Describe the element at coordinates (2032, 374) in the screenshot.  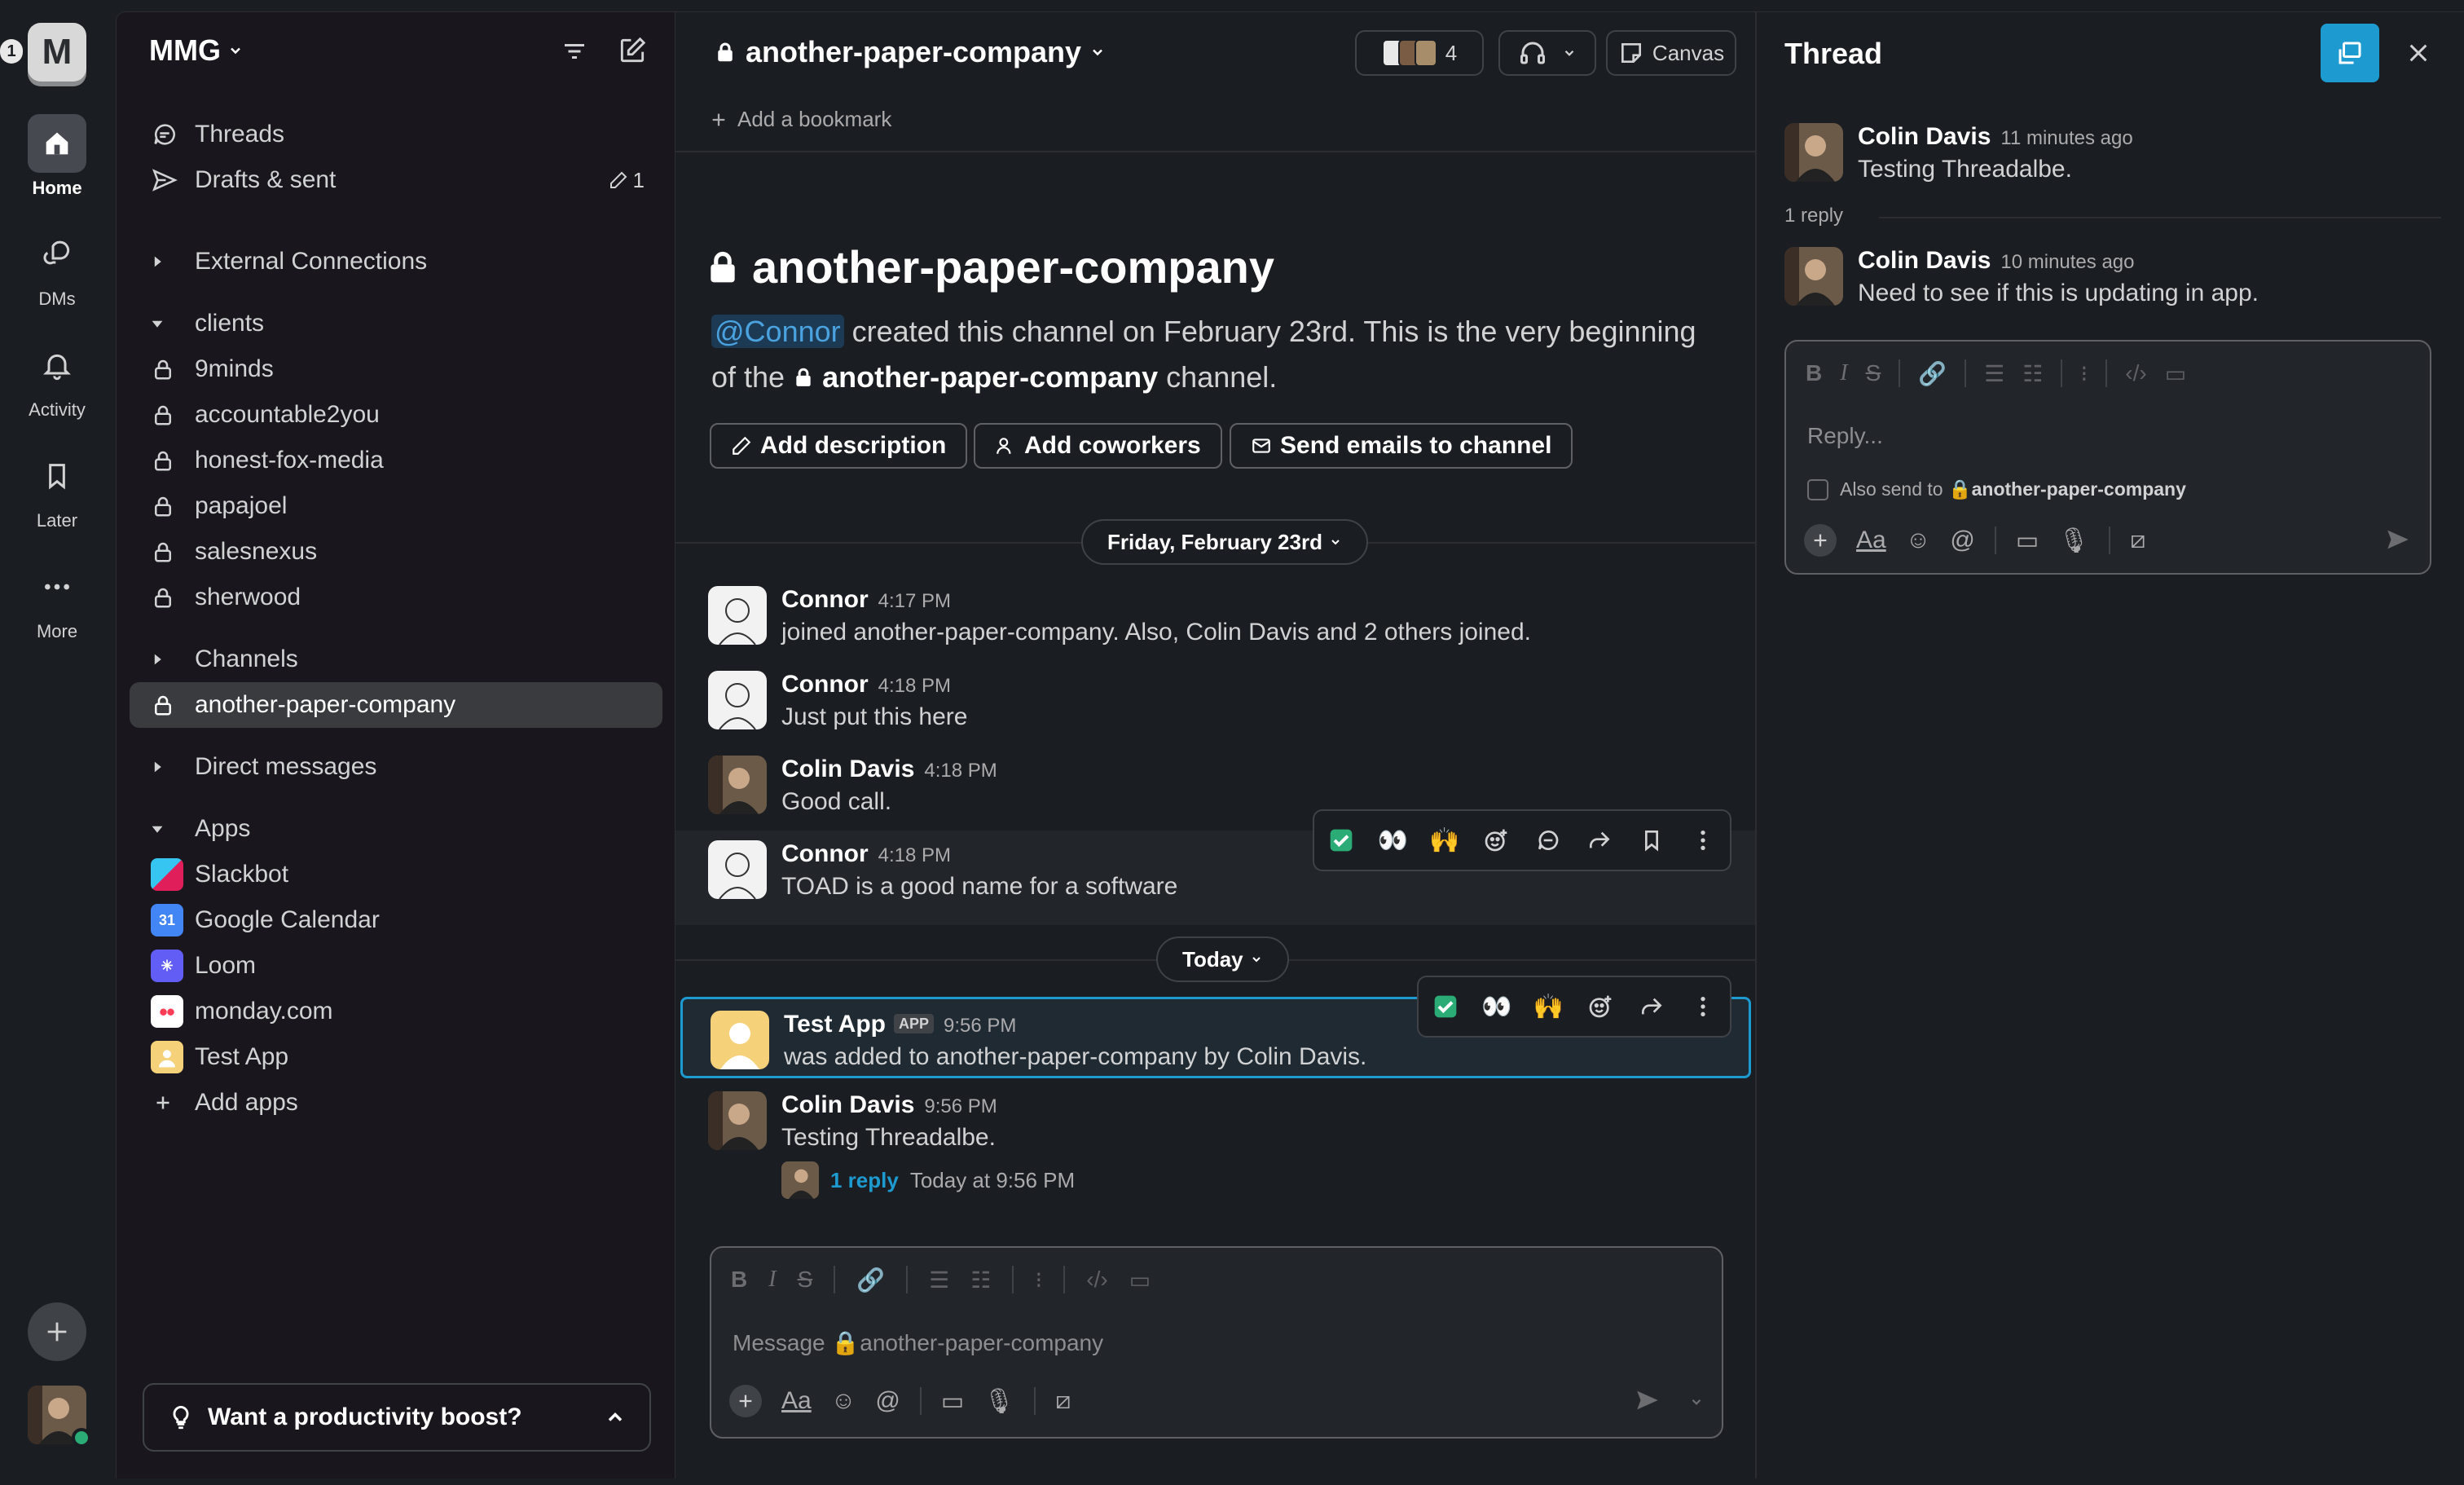
I see `bulleted-list-icon: ☷` at that location.